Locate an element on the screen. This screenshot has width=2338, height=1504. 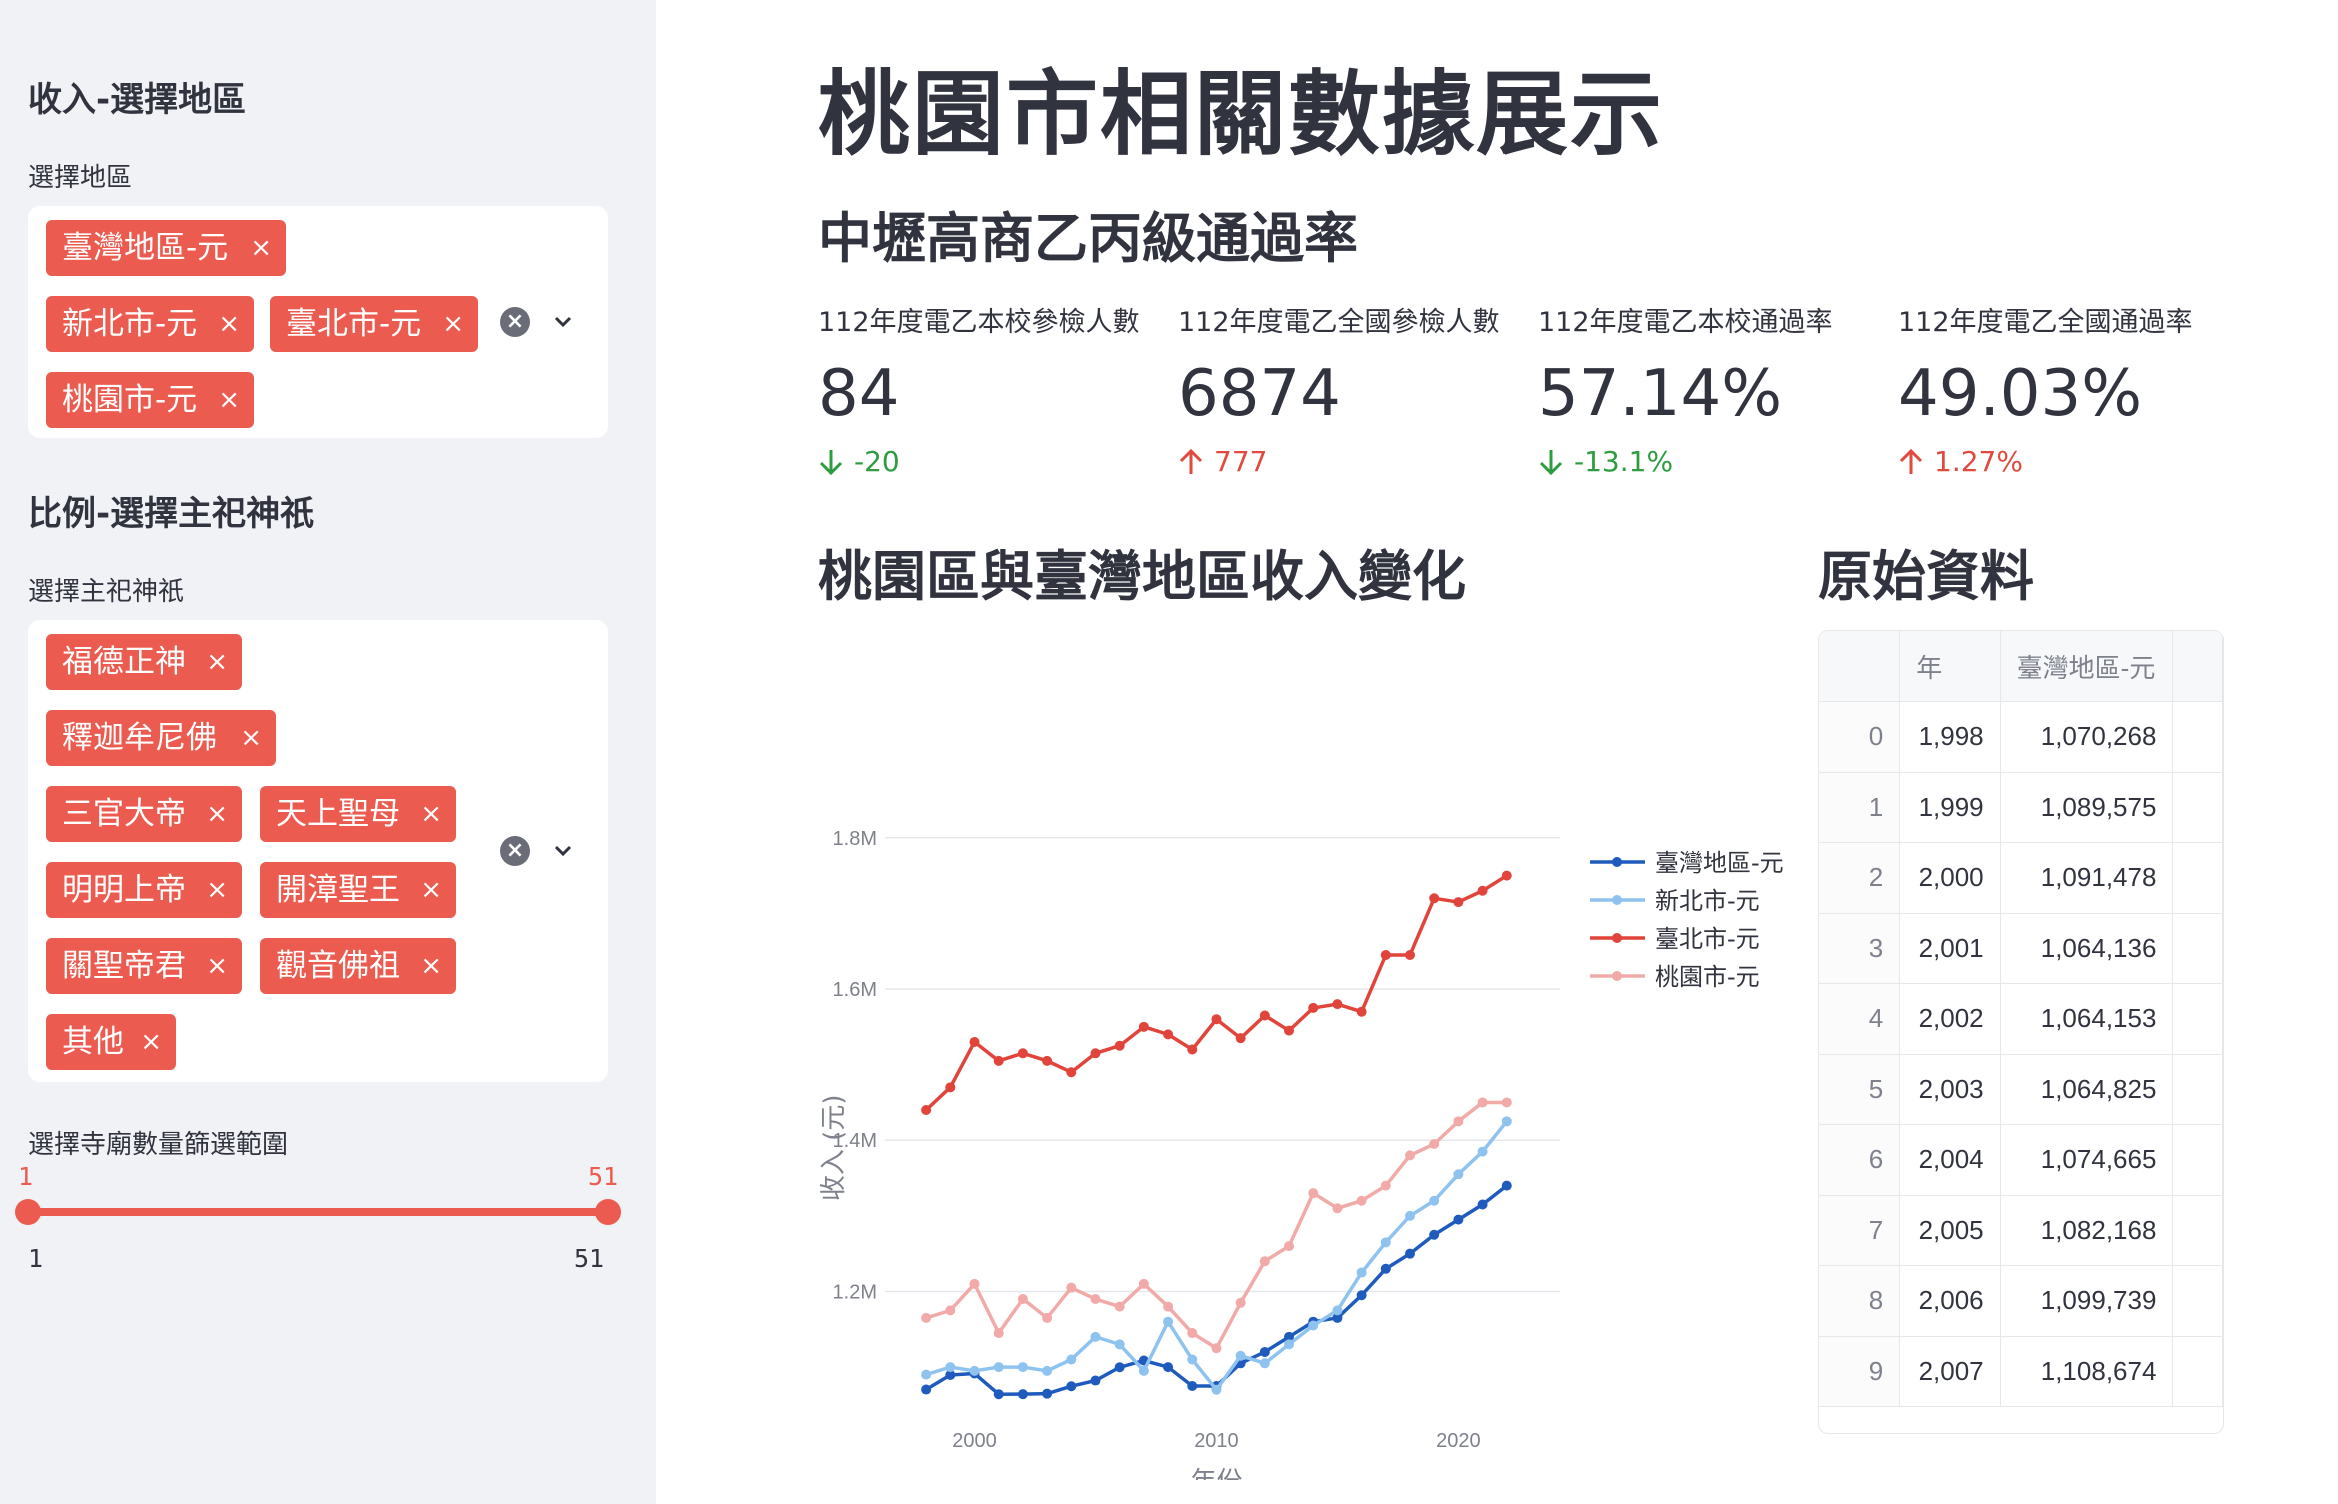
header-year: 年 is located at coordinates (1950, 666).